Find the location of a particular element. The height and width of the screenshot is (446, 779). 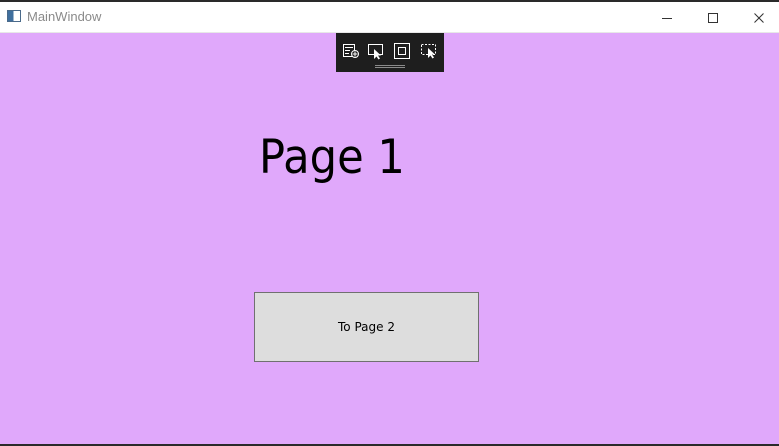

go-to-live-visual-tree-button is located at coordinates (351, 51).